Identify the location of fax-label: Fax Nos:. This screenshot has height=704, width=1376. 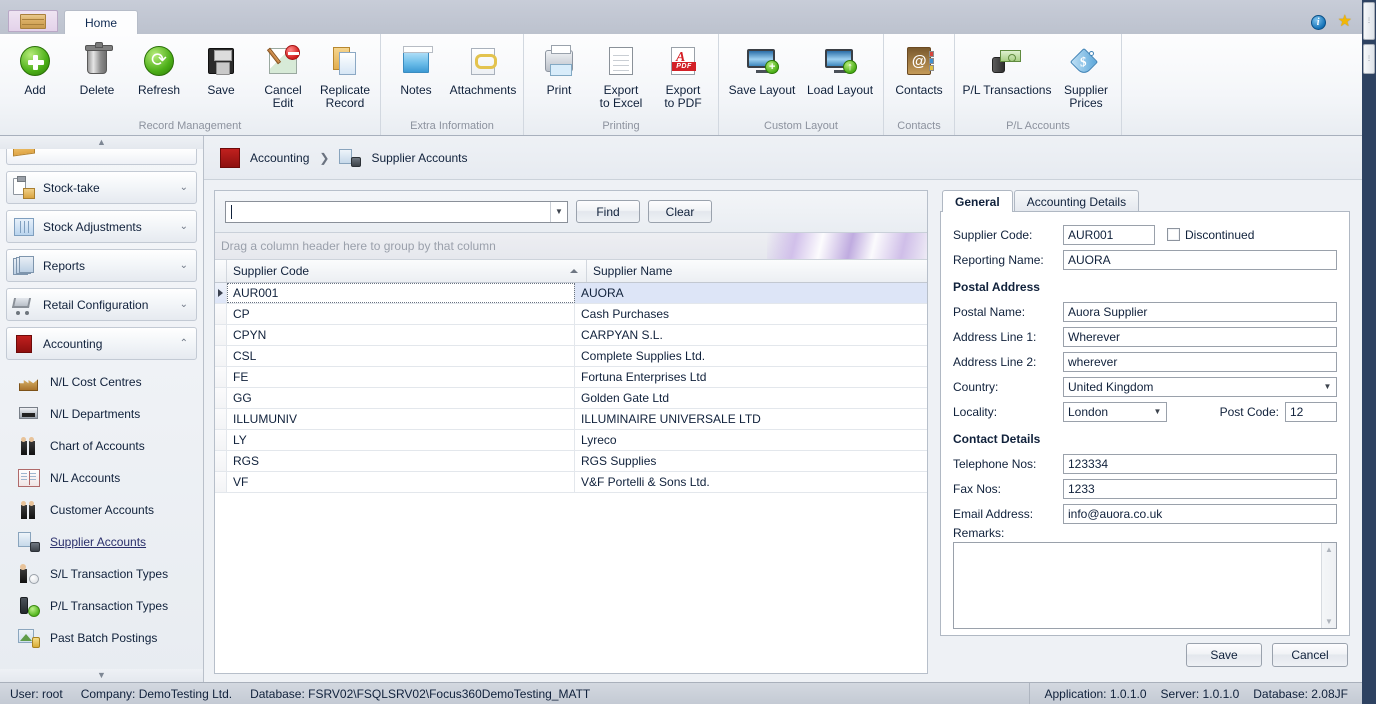
(977, 488).